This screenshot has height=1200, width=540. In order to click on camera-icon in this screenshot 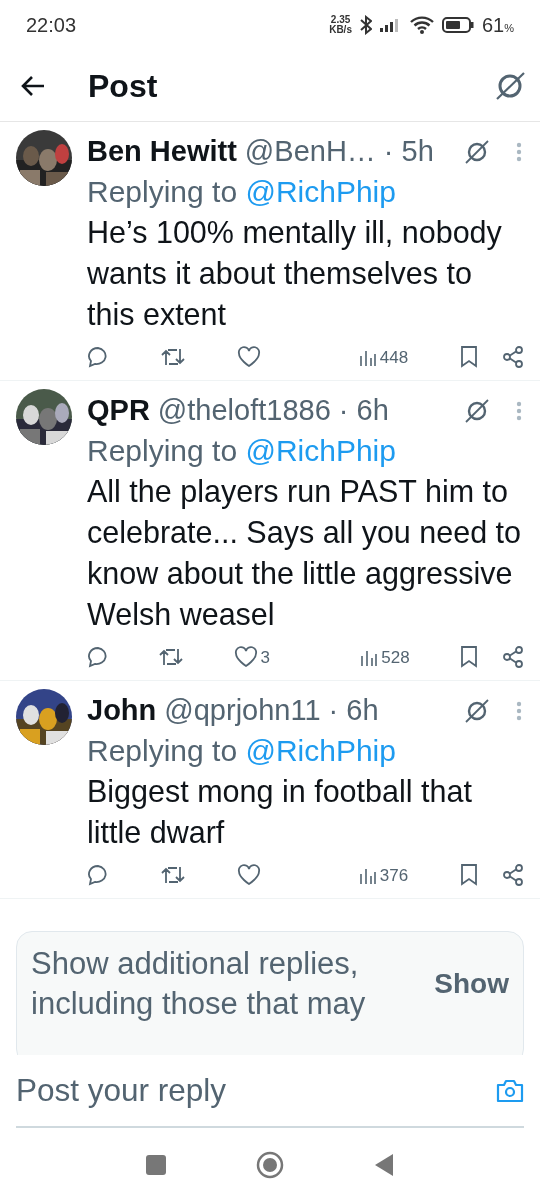, I will do `click(510, 1090)`.